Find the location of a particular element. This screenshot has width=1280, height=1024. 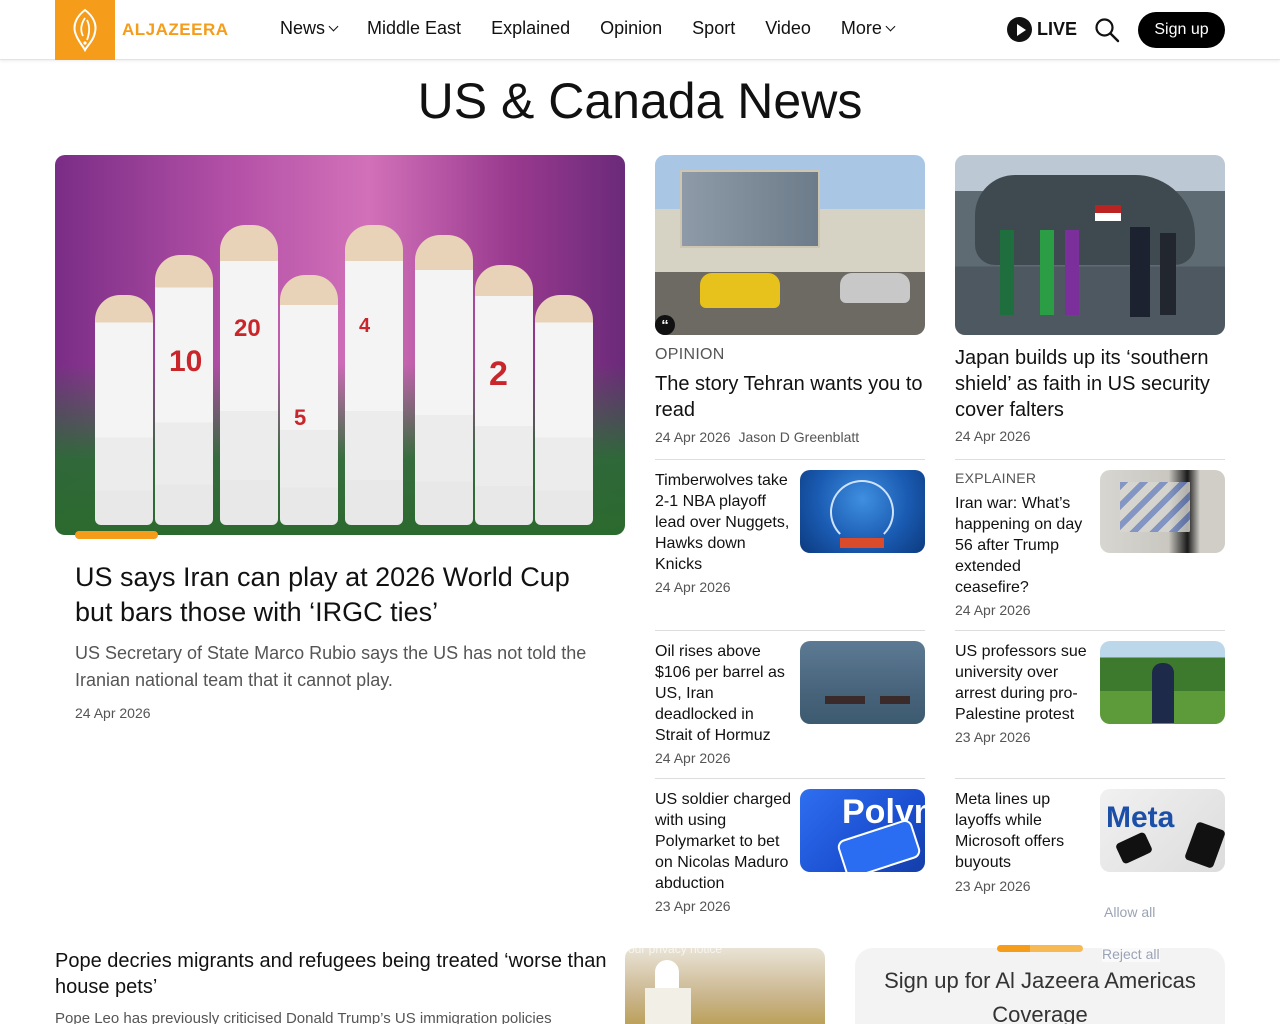

player-figure: 4 is located at coordinates (374, 375).